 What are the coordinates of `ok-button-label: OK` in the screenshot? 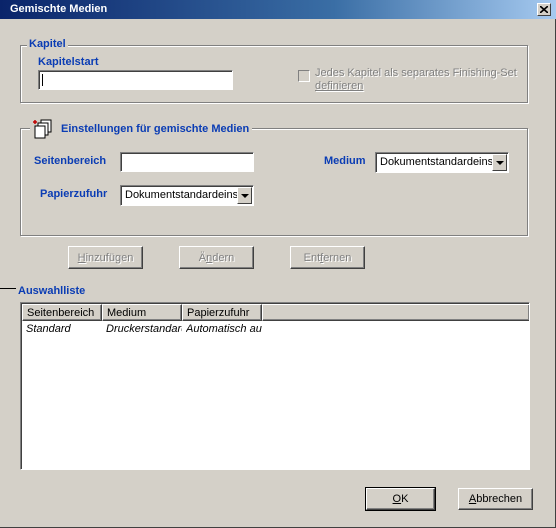 It's located at (400, 499).